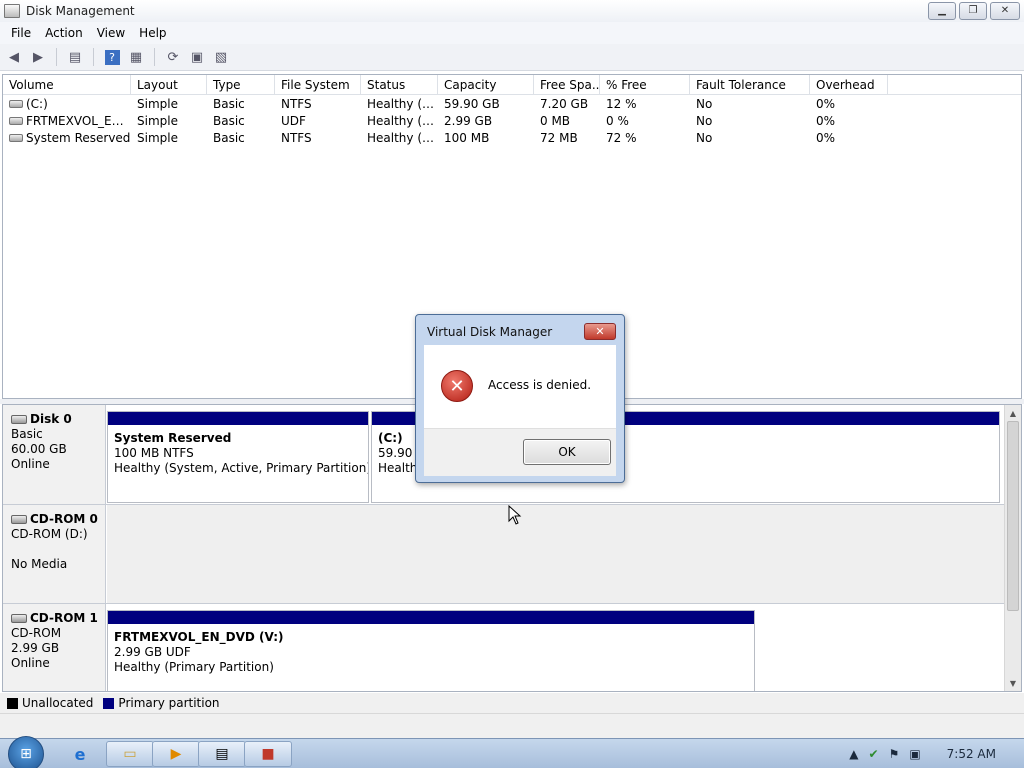  What do you see at coordinates (80, 11) in the screenshot?
I see `window-title: Disk Management` at bounding box center [80, 11].